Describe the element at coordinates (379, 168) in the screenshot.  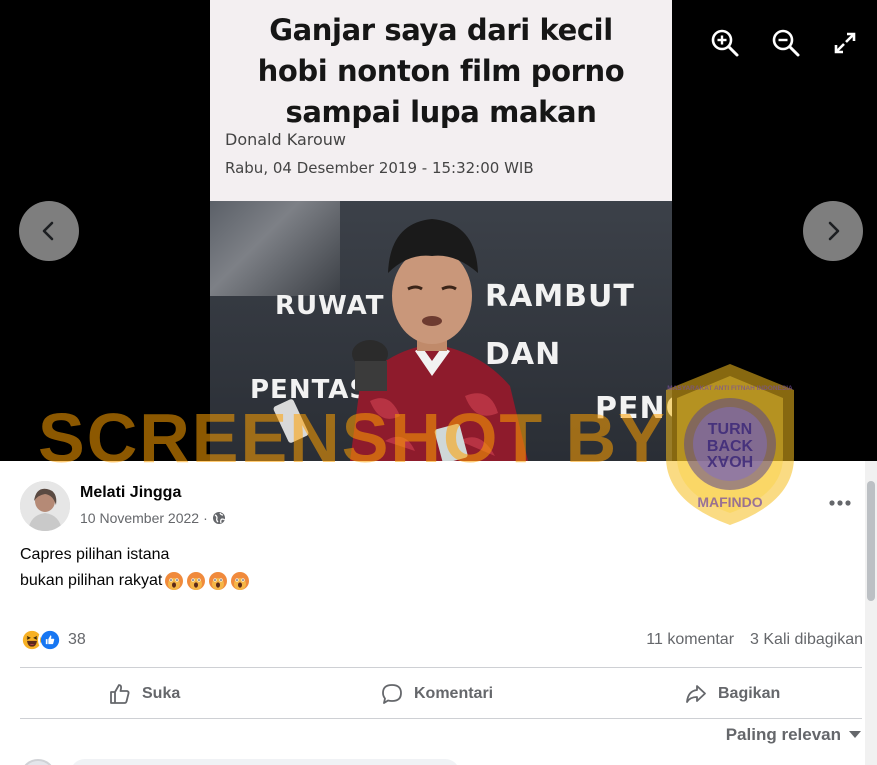
I see `article-date: Rabu, 04 Desember 2019 - 15:32:00 WIB` at that location.